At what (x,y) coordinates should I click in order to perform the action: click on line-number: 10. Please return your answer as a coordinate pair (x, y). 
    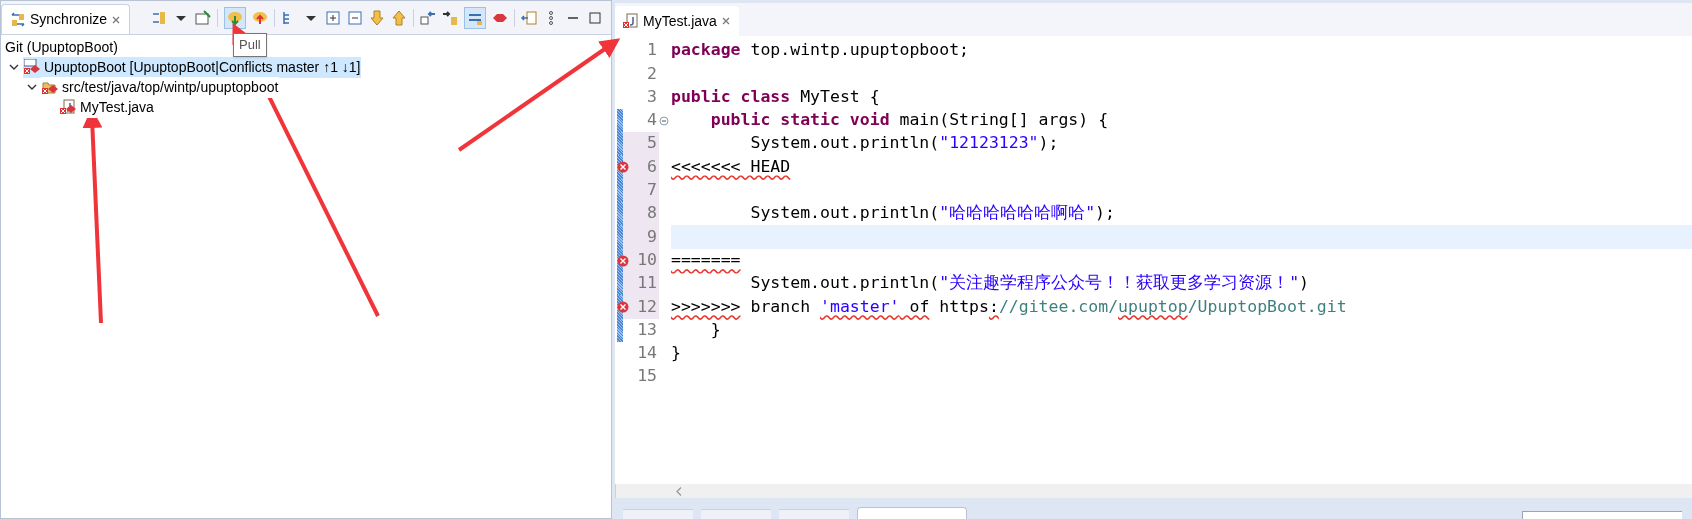
    Looking at the image, I should click on (647, 259).